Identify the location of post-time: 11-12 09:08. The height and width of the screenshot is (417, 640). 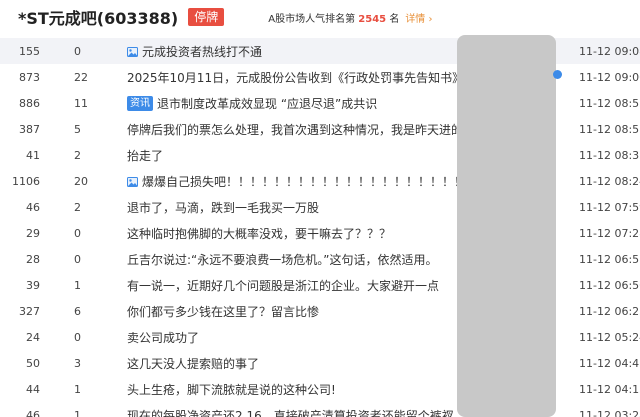
(609, 51).